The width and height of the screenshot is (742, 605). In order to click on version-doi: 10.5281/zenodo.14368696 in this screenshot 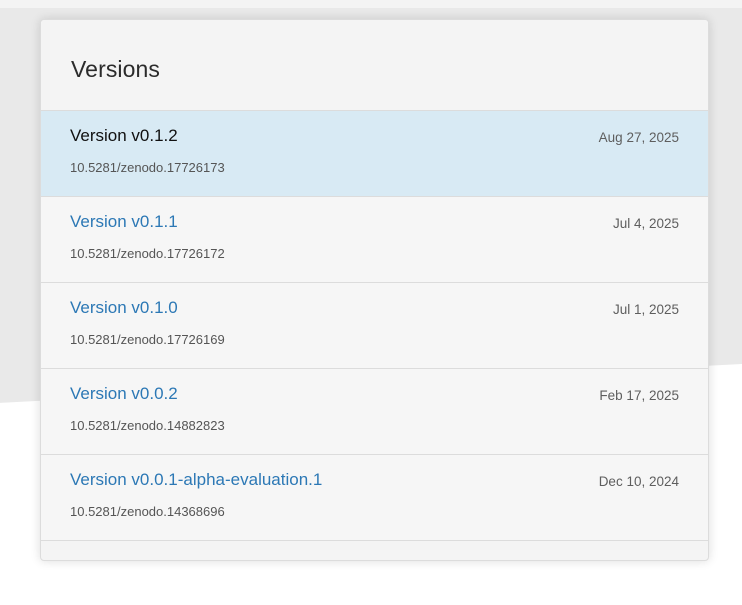, I will do `click(147, 511)`.